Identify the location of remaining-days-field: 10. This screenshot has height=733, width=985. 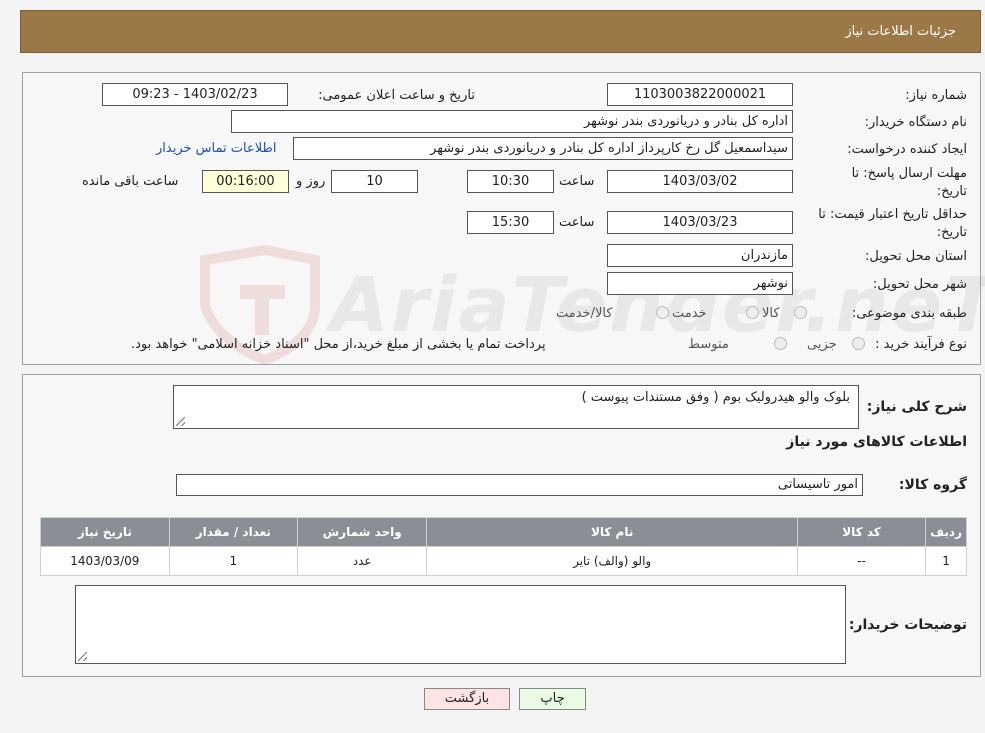
(374, 181).